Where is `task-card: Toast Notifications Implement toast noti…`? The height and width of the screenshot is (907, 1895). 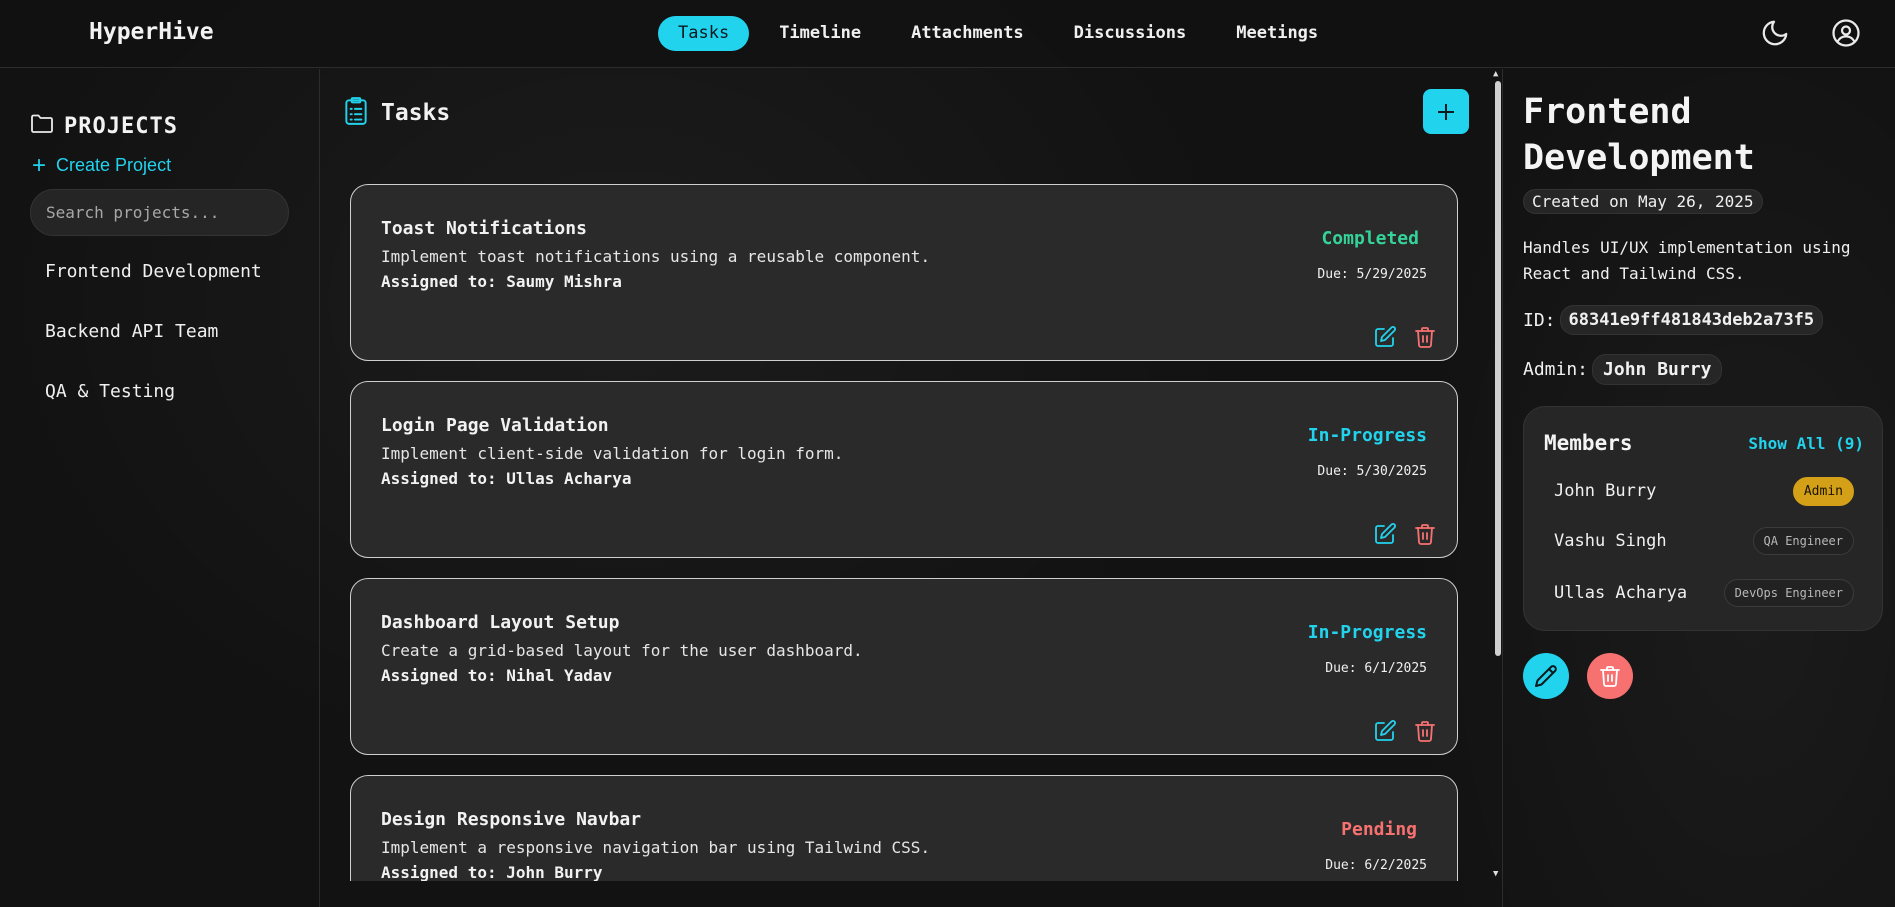 task-card: Toast Notifications Implement toast noti… is located at coordinates (904, 272).